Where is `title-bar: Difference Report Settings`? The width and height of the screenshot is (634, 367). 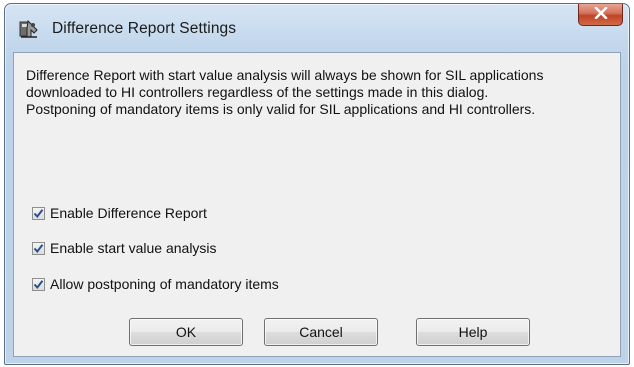 title-bar: Difference Report Settings is located at coordinates (317, 28).